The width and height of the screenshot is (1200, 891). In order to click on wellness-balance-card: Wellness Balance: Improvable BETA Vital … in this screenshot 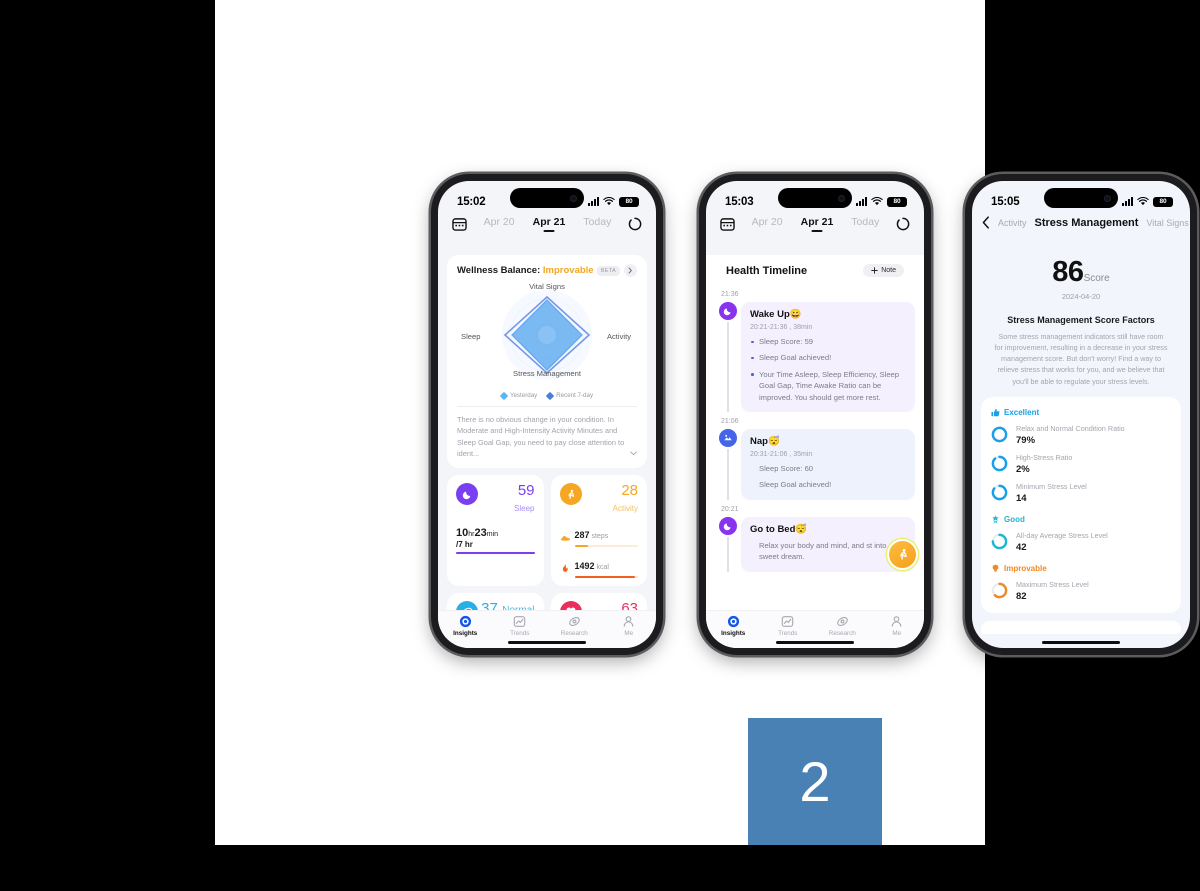, I will do `click(547, 361)`.